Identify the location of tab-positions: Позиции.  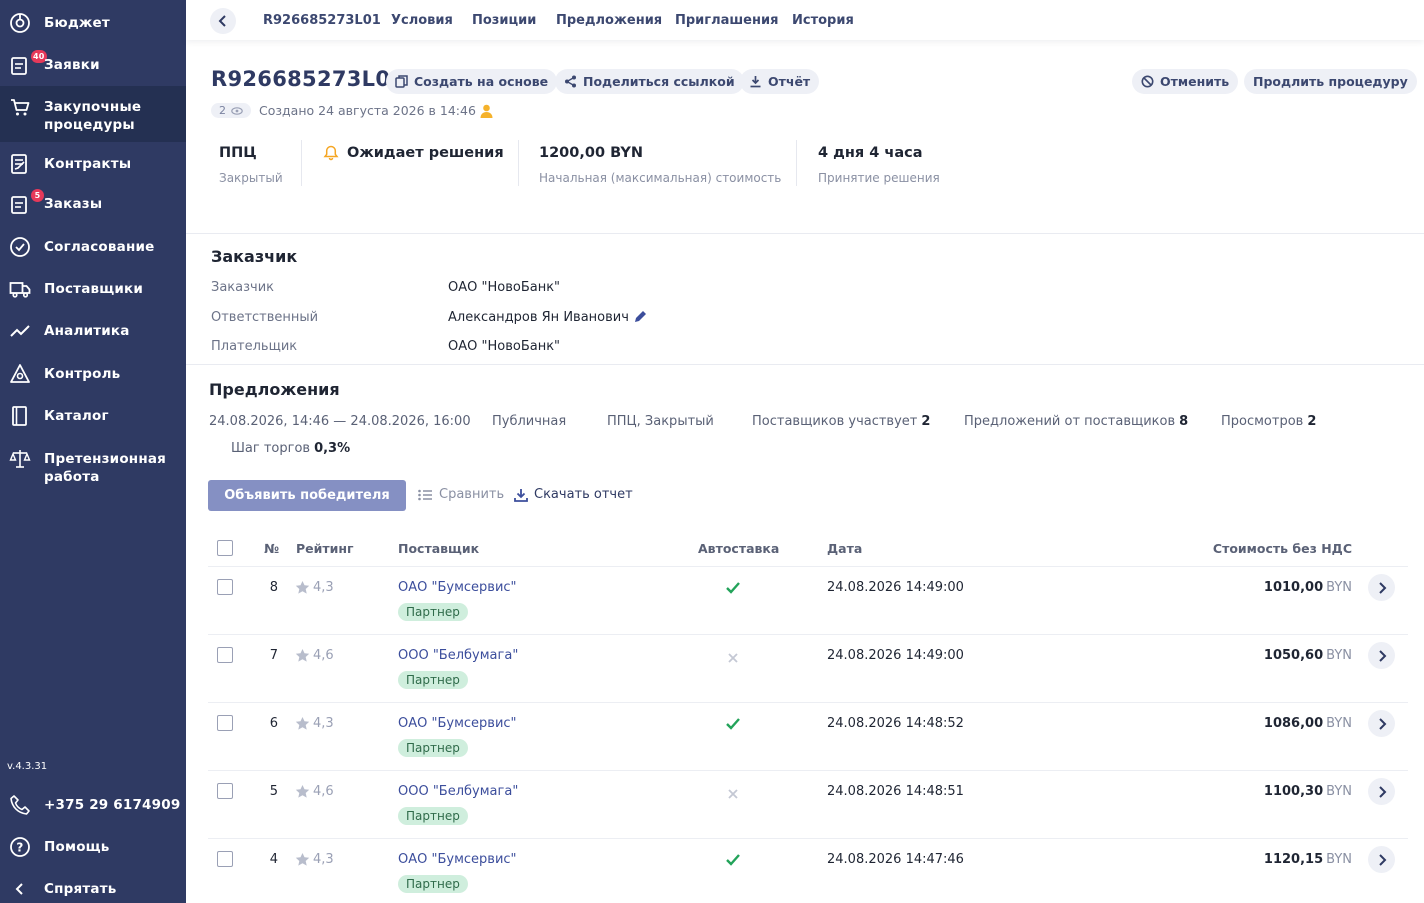
(504, 20).